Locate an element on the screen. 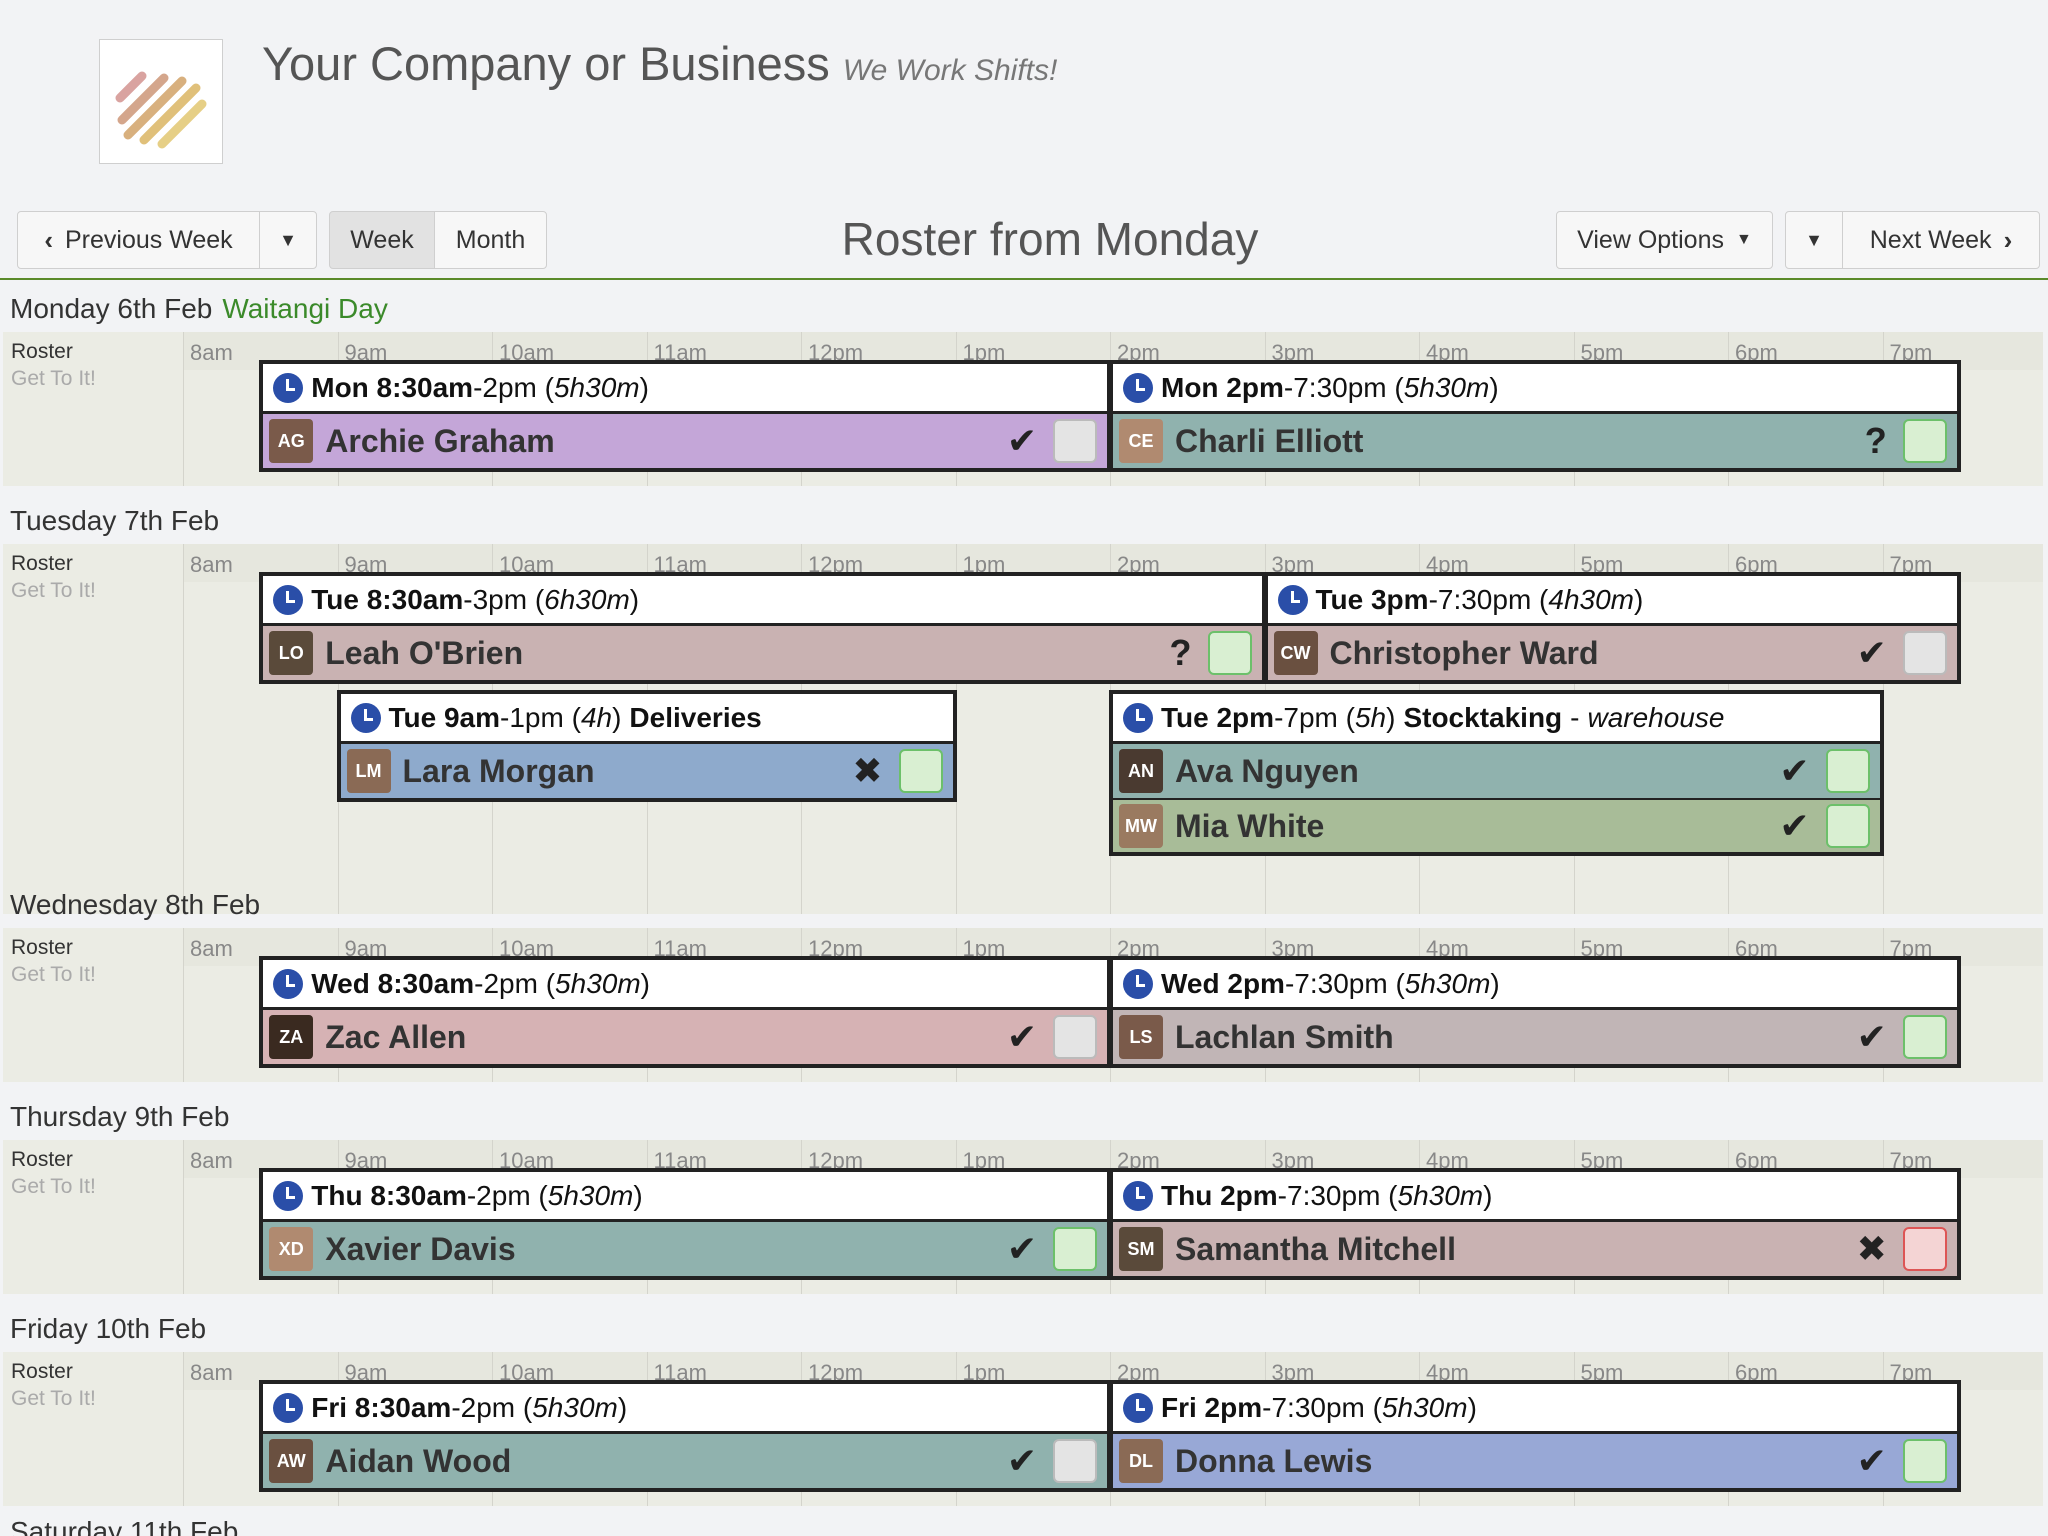  shift-time-header: Fri 8:30am -2pm (5h30m) is located at coordinates (685, 1409).